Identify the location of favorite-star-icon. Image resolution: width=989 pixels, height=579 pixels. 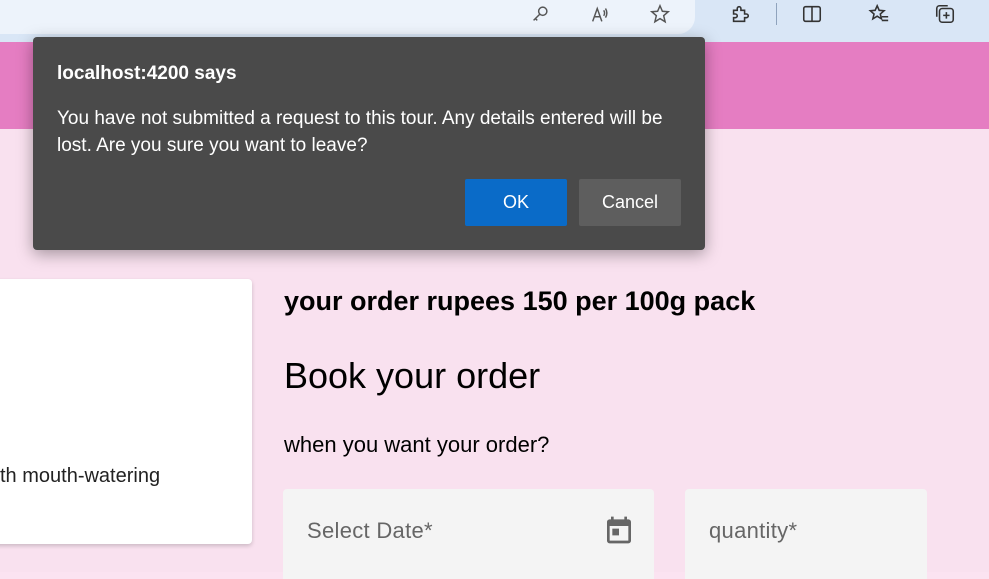
(660, 14).